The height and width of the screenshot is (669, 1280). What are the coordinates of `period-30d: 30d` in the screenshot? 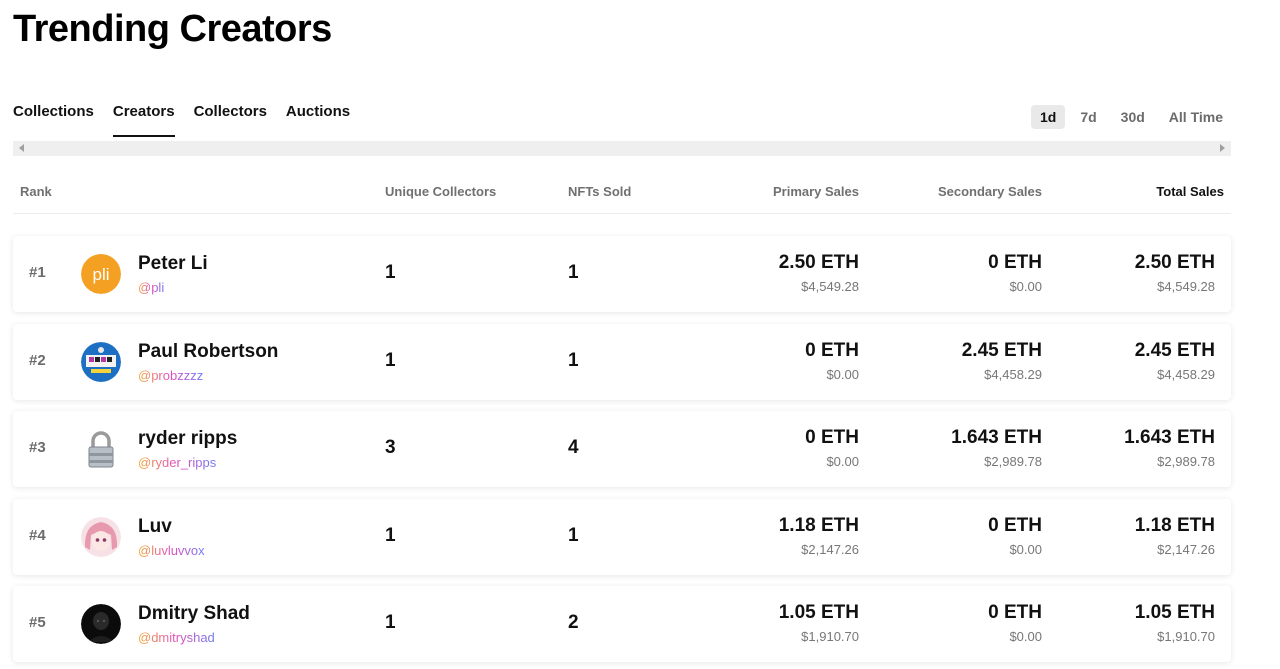 It's located at (1133, 117).